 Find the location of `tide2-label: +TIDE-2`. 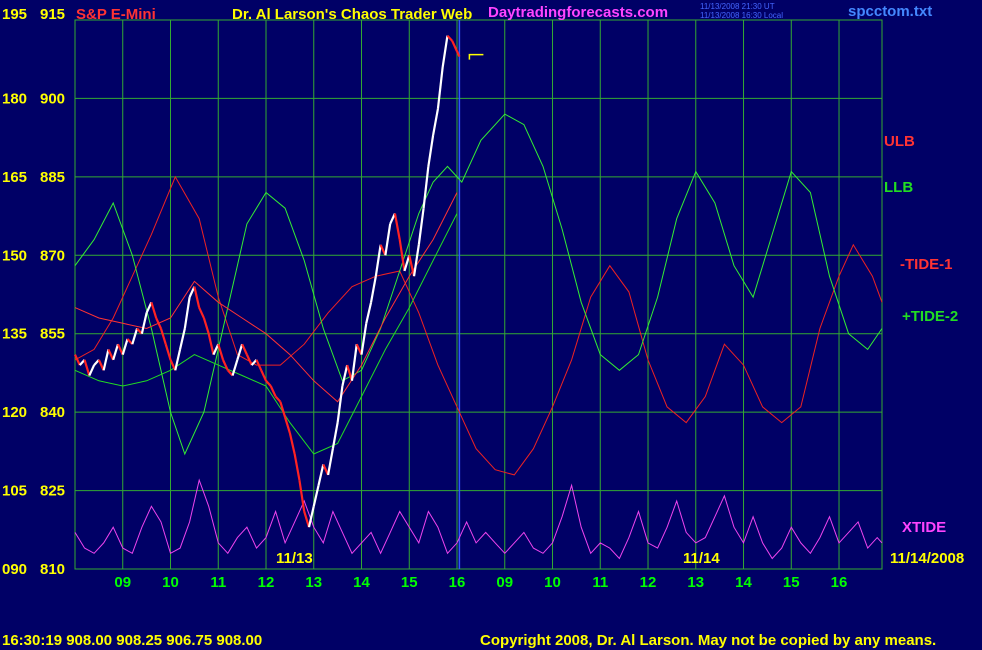

tide2-label: +TIDE-2 is located at coordinates (930, 316).